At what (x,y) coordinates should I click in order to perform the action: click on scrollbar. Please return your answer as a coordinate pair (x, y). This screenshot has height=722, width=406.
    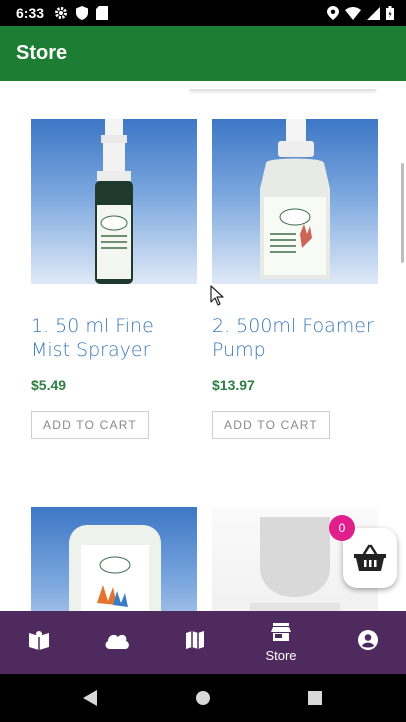
    Looking at the image, I should click on (402, 213).